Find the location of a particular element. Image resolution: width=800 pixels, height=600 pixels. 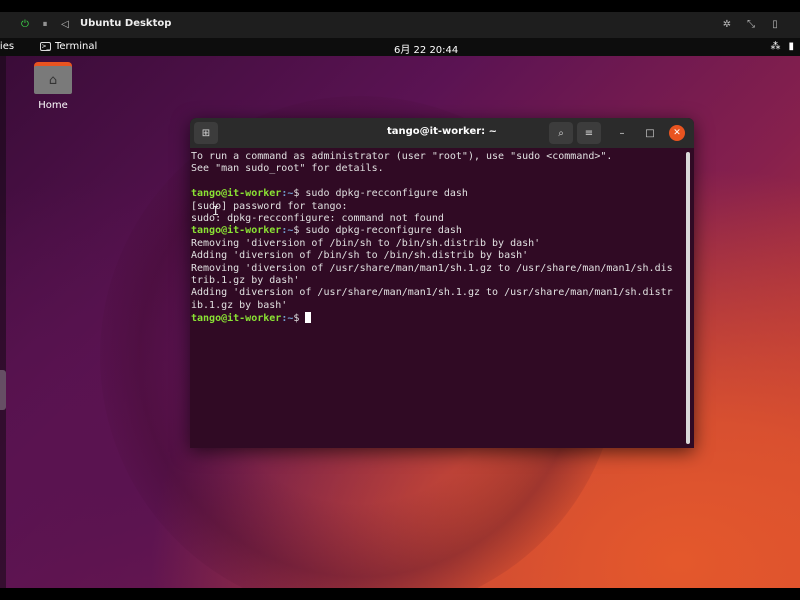

pause-icon: ⏸ is located at coordinates (45, 24).